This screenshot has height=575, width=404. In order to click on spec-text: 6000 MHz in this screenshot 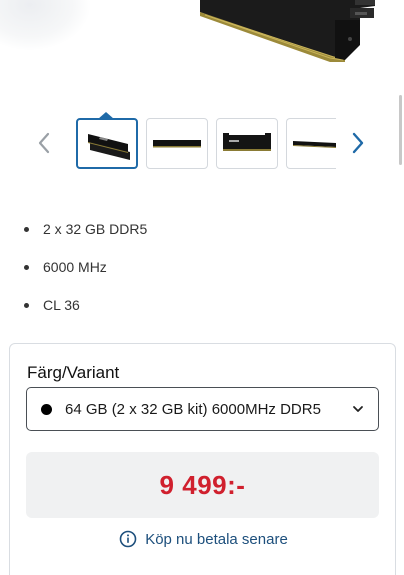, I will do `click(75, 267)`.